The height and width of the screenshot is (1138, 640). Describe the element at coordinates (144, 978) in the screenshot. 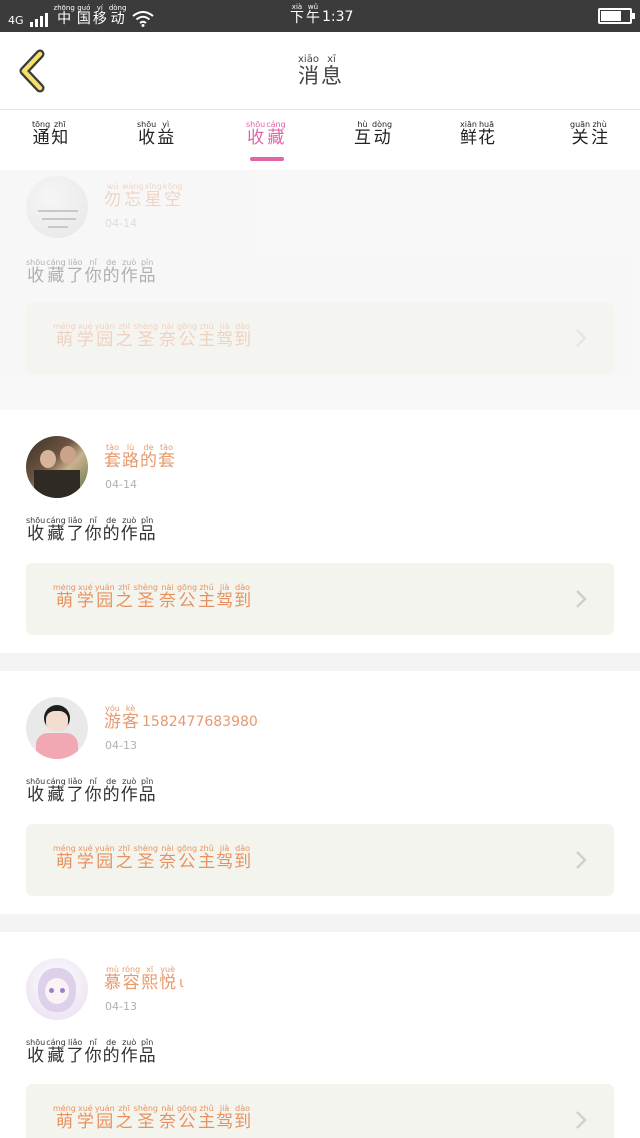

I see `user-name: mù 慕 róng 容 xī 熙 yuè 悦 ι` at that location.